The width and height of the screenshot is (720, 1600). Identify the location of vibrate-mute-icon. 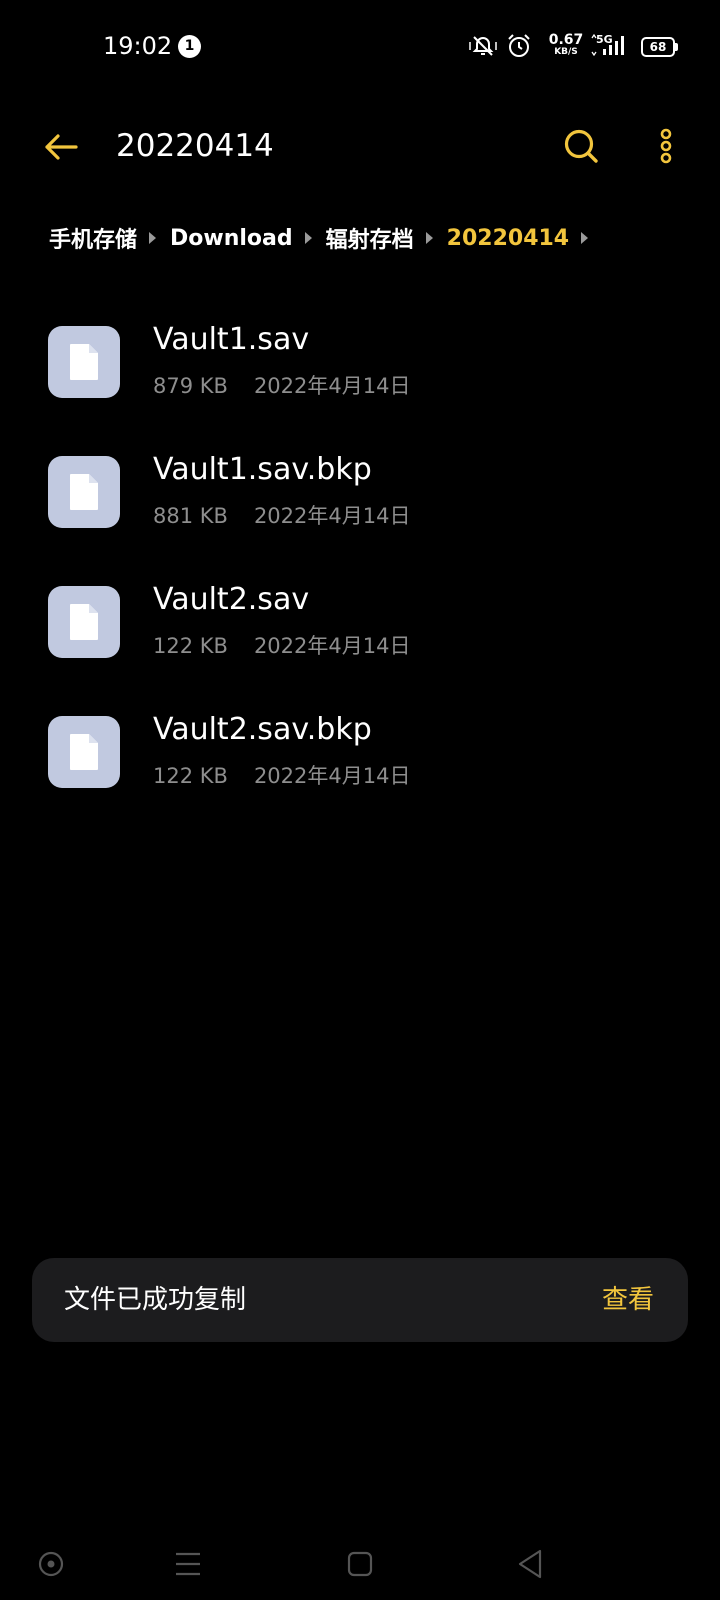
(483, 46).